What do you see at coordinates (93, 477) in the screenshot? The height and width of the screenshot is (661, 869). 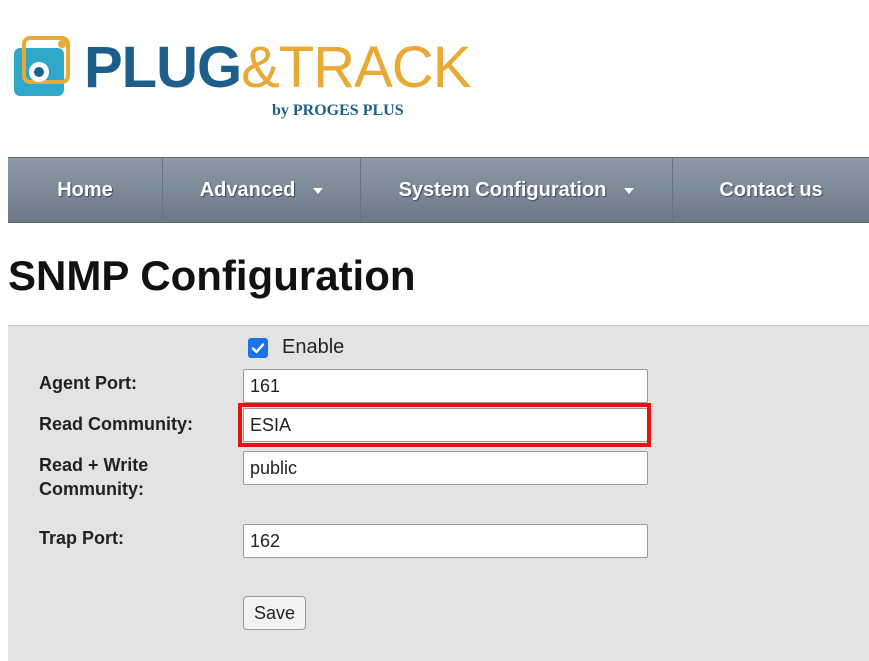 I see `read-write-community-label: Read + Write Community:` at bounding box center [93, 477].